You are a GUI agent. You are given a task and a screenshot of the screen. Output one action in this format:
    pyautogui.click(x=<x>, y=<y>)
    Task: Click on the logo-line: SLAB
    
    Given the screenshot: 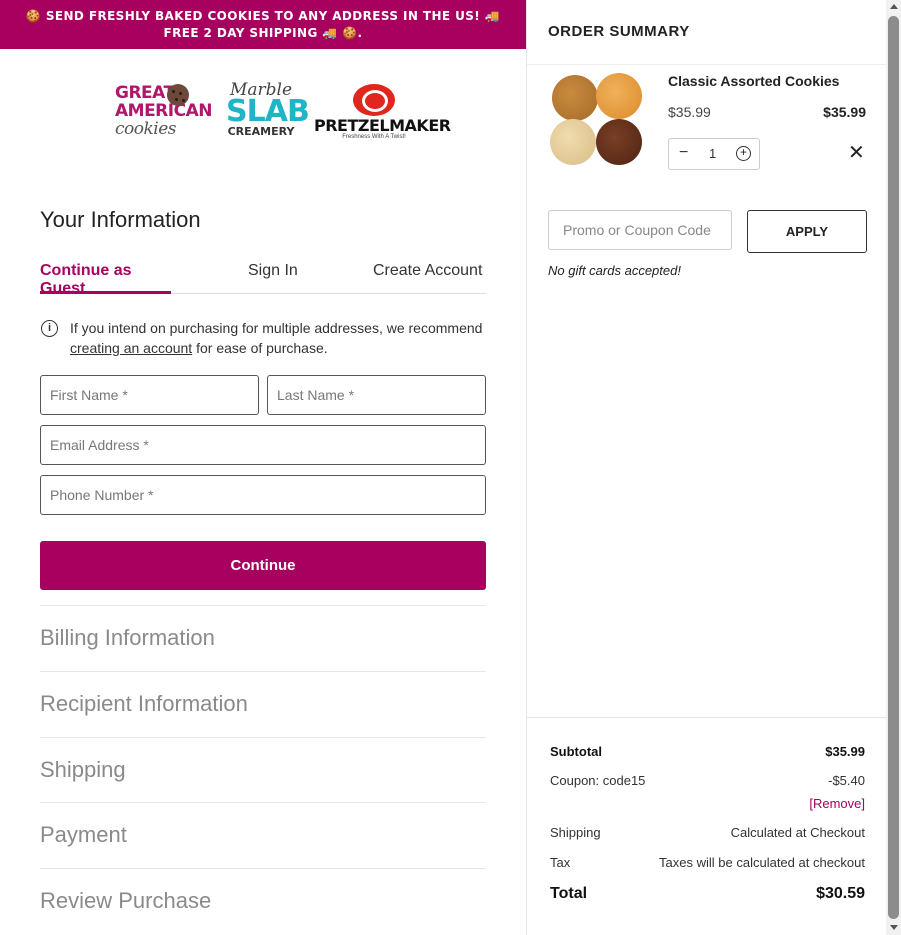 What is the action you would take?
    pyautogui.click(x=268, y=111)
    